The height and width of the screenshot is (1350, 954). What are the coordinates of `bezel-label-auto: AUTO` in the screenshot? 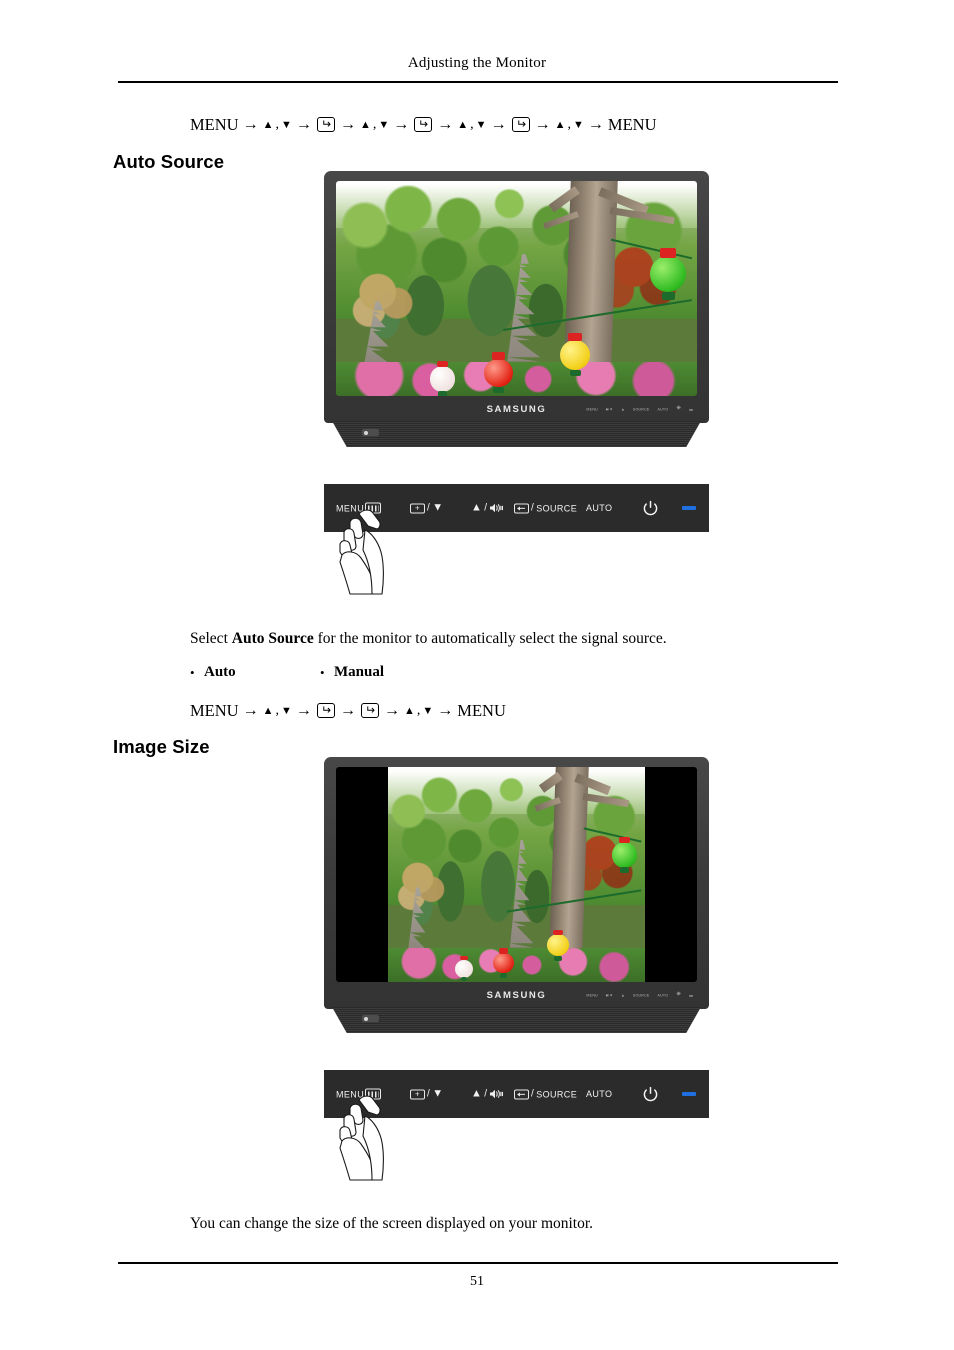 It's located at (663, 409).